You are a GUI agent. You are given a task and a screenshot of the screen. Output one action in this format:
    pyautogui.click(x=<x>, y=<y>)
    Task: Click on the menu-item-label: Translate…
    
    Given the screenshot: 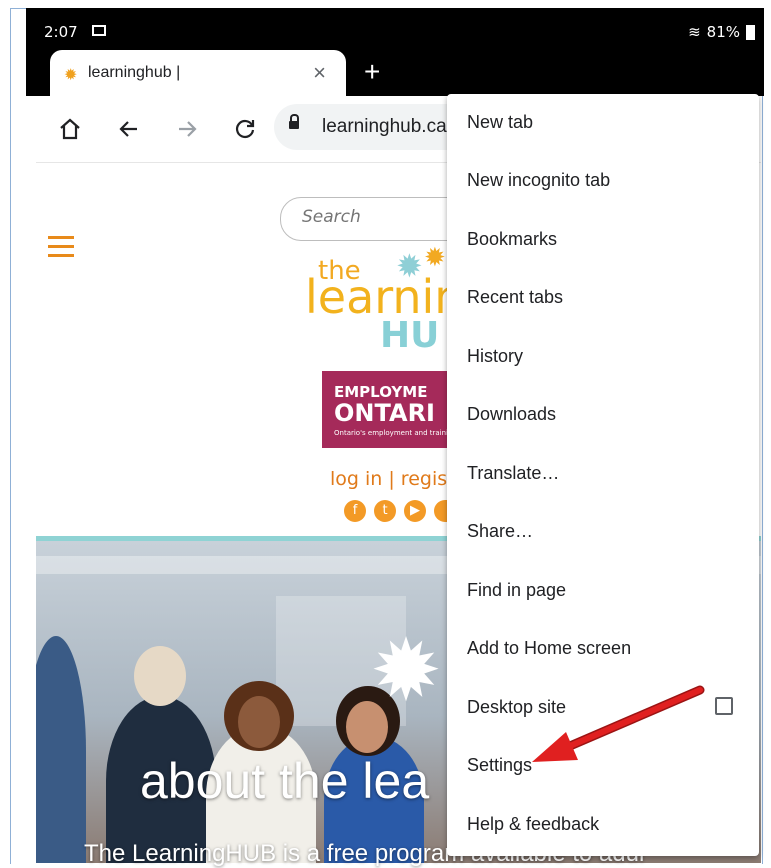 What is the action you would take?
    pyautogui.click(x=513, y=473)
    